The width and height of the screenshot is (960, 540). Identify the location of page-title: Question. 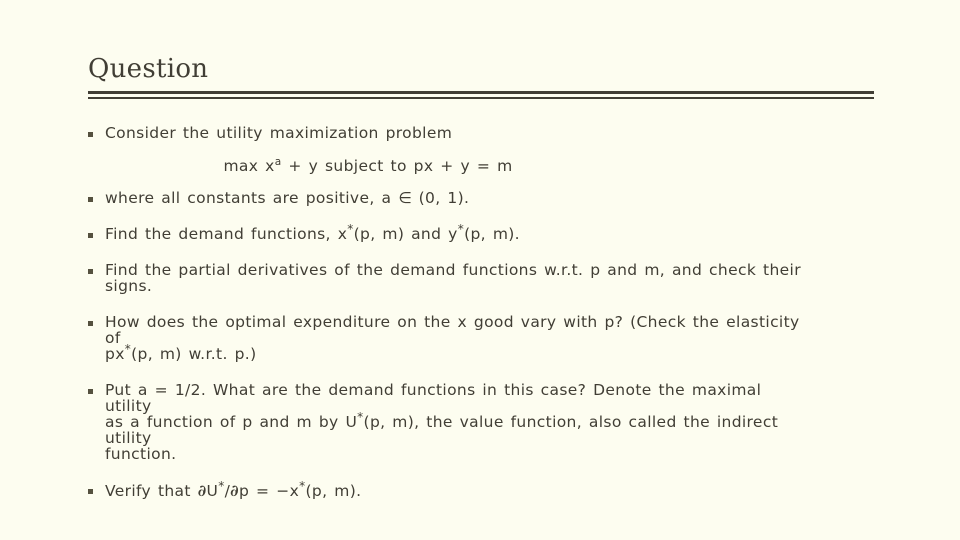
(148, 69).